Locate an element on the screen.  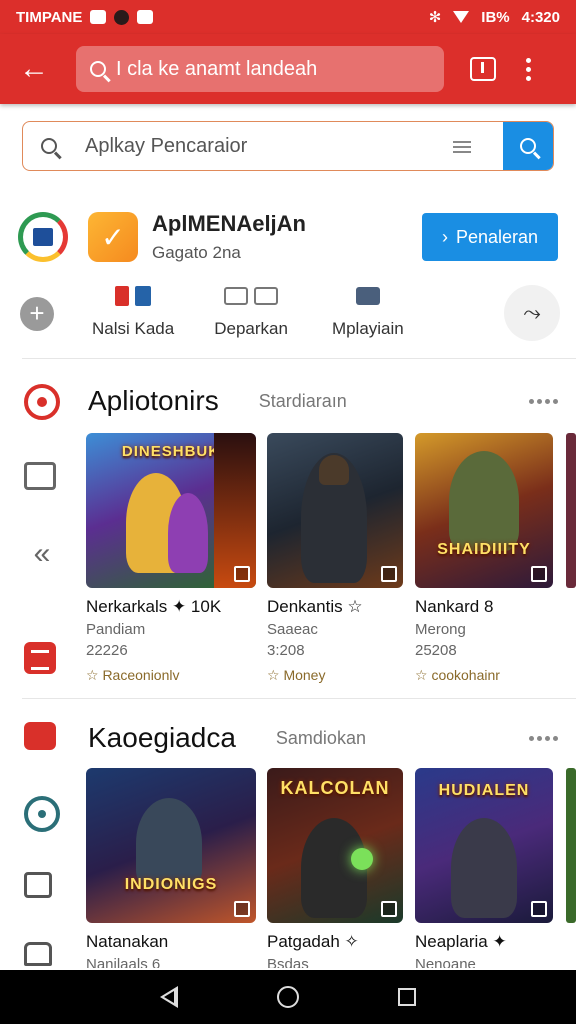
art-title: SHAIDIIITY is located at coordinates (484, 549).